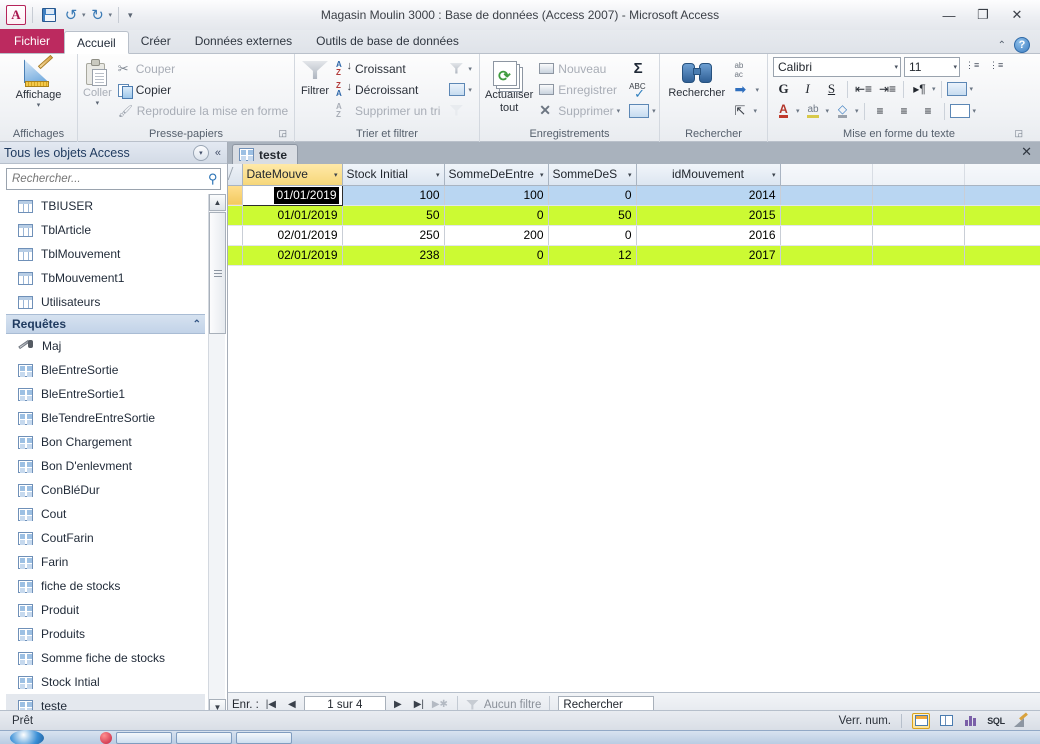  I want to click on close-document-icon: ✕, so click(1026, 152).